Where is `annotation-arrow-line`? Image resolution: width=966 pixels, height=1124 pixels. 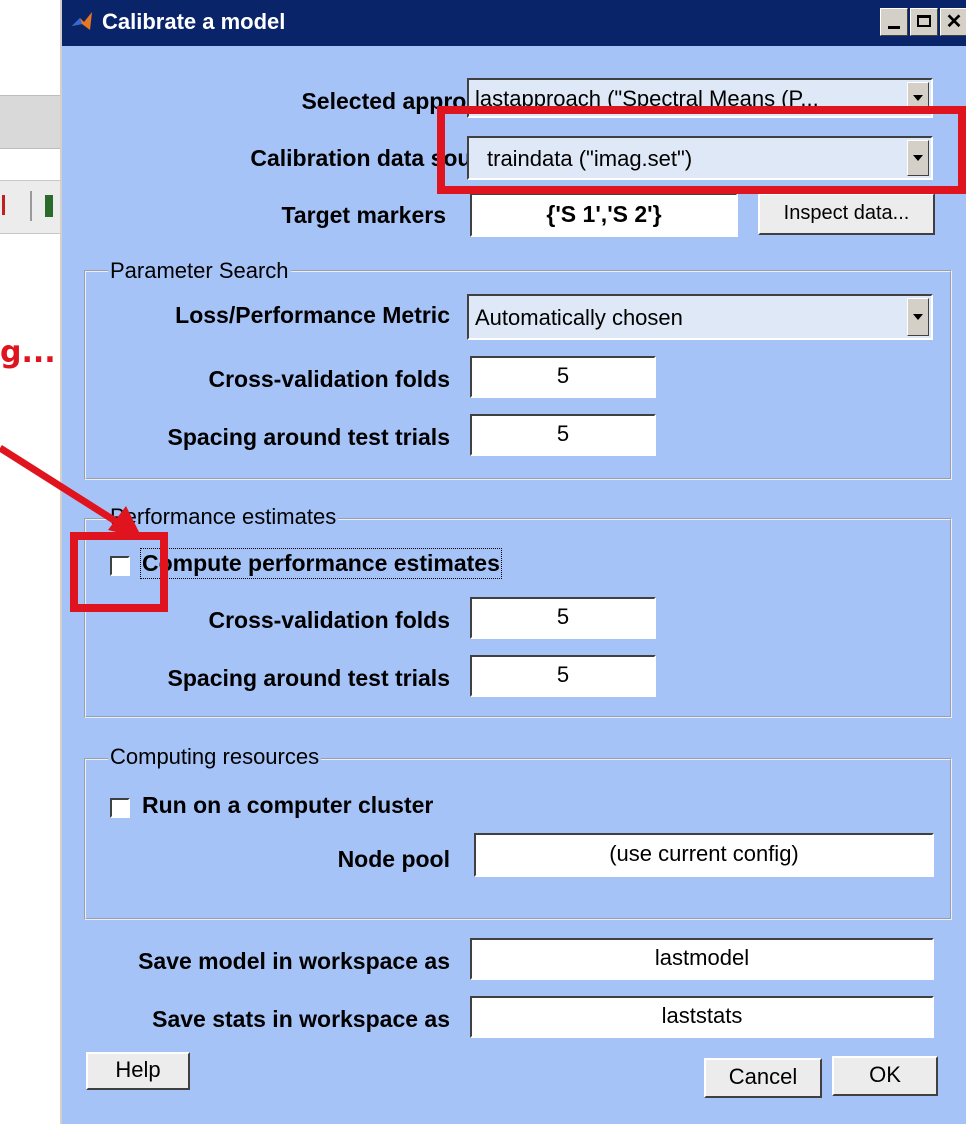
annotation-arrow-line is located at coordinates (61, 486).